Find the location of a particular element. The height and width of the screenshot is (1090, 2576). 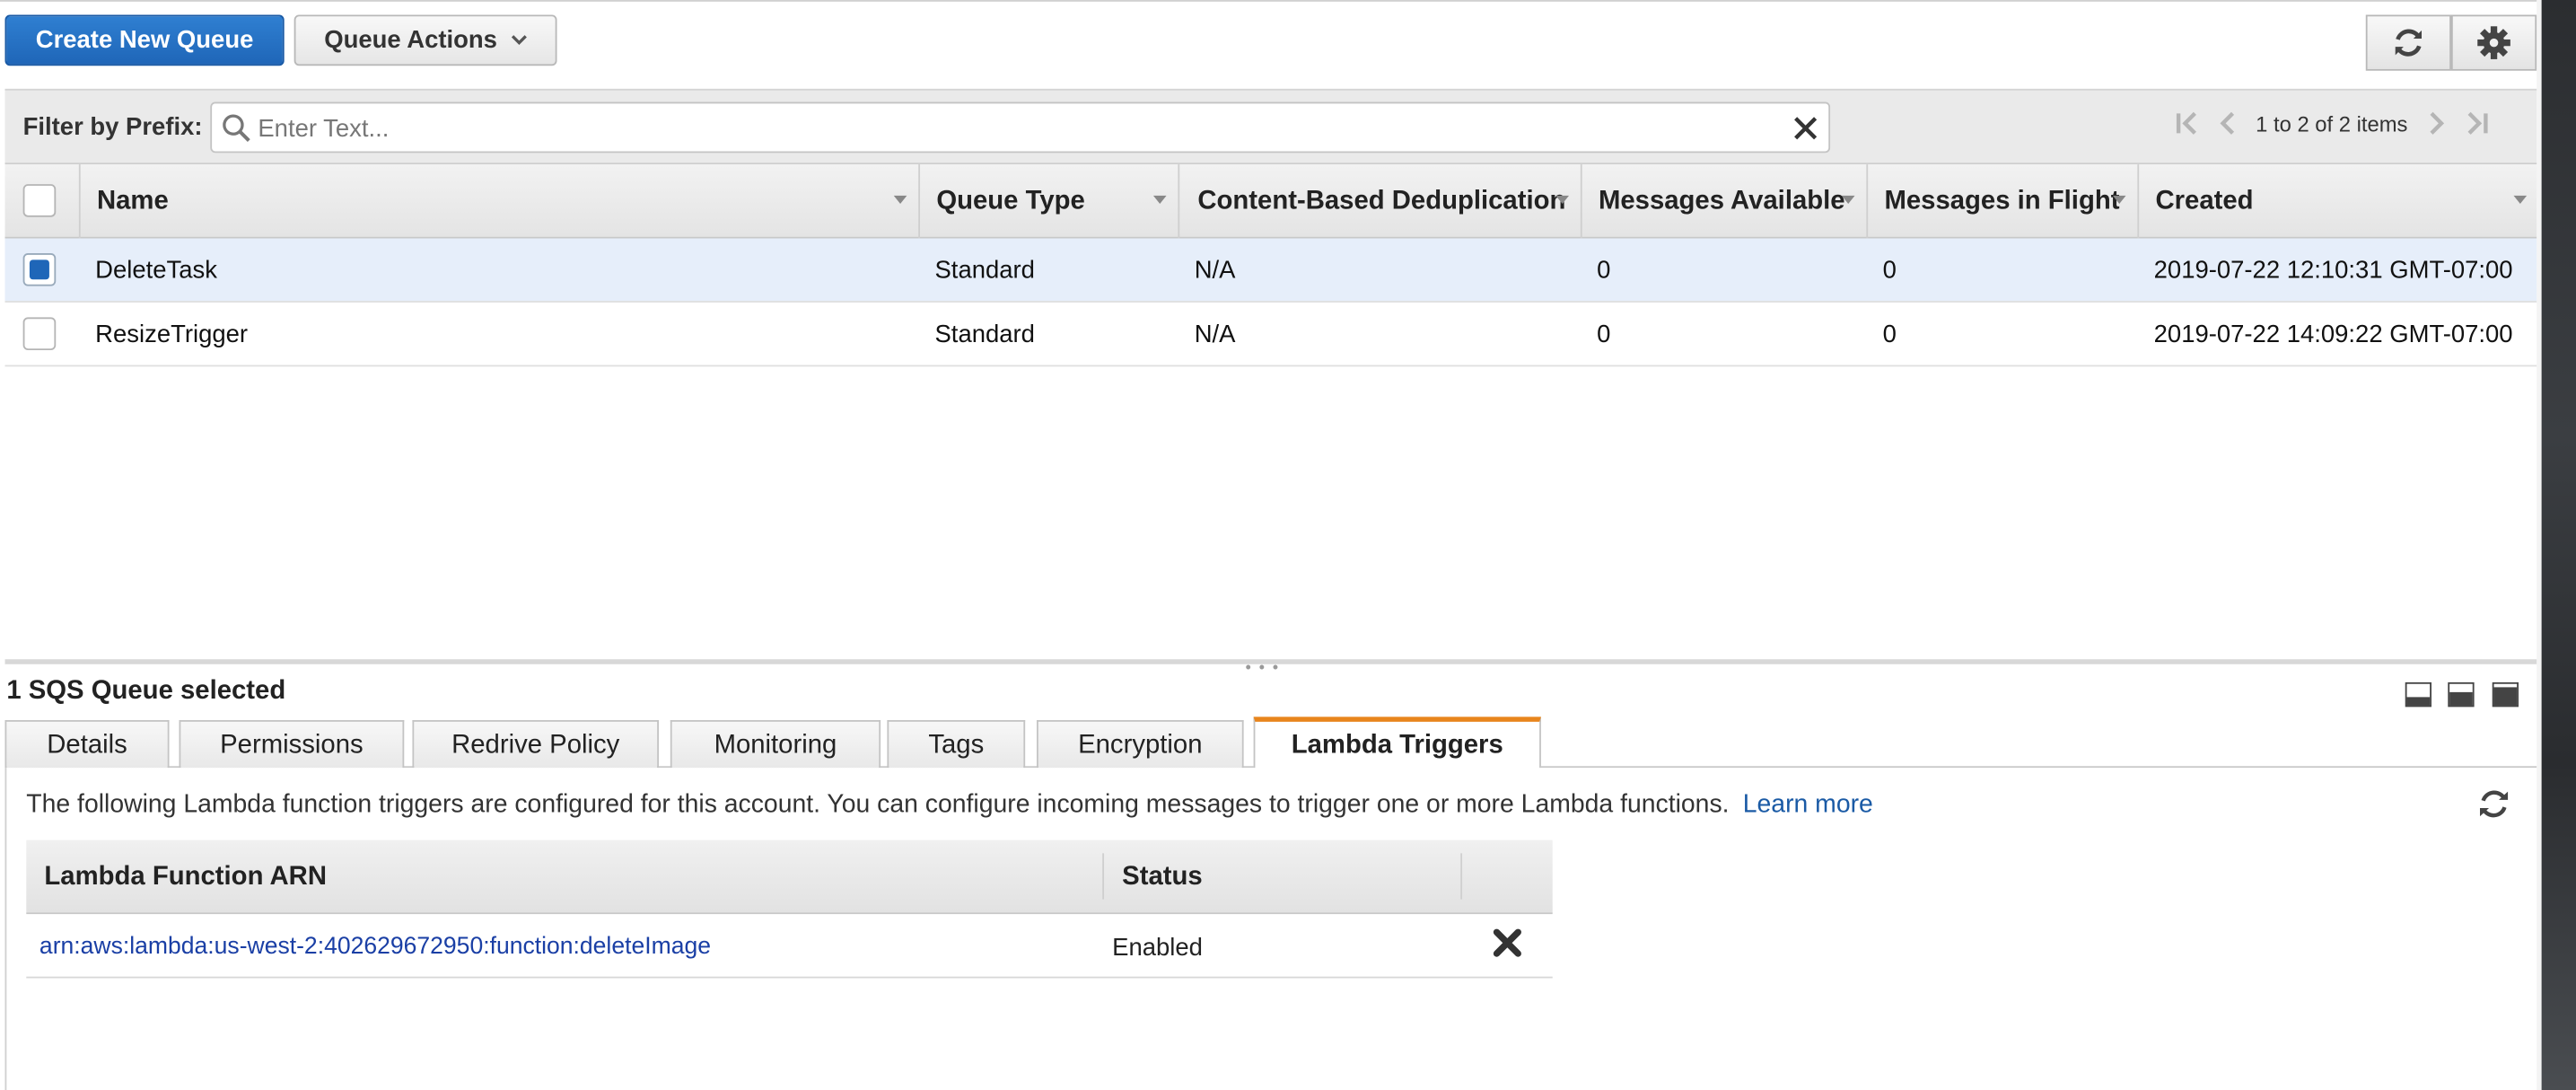

column-header-name: Name is located at coordinates (497, 201).